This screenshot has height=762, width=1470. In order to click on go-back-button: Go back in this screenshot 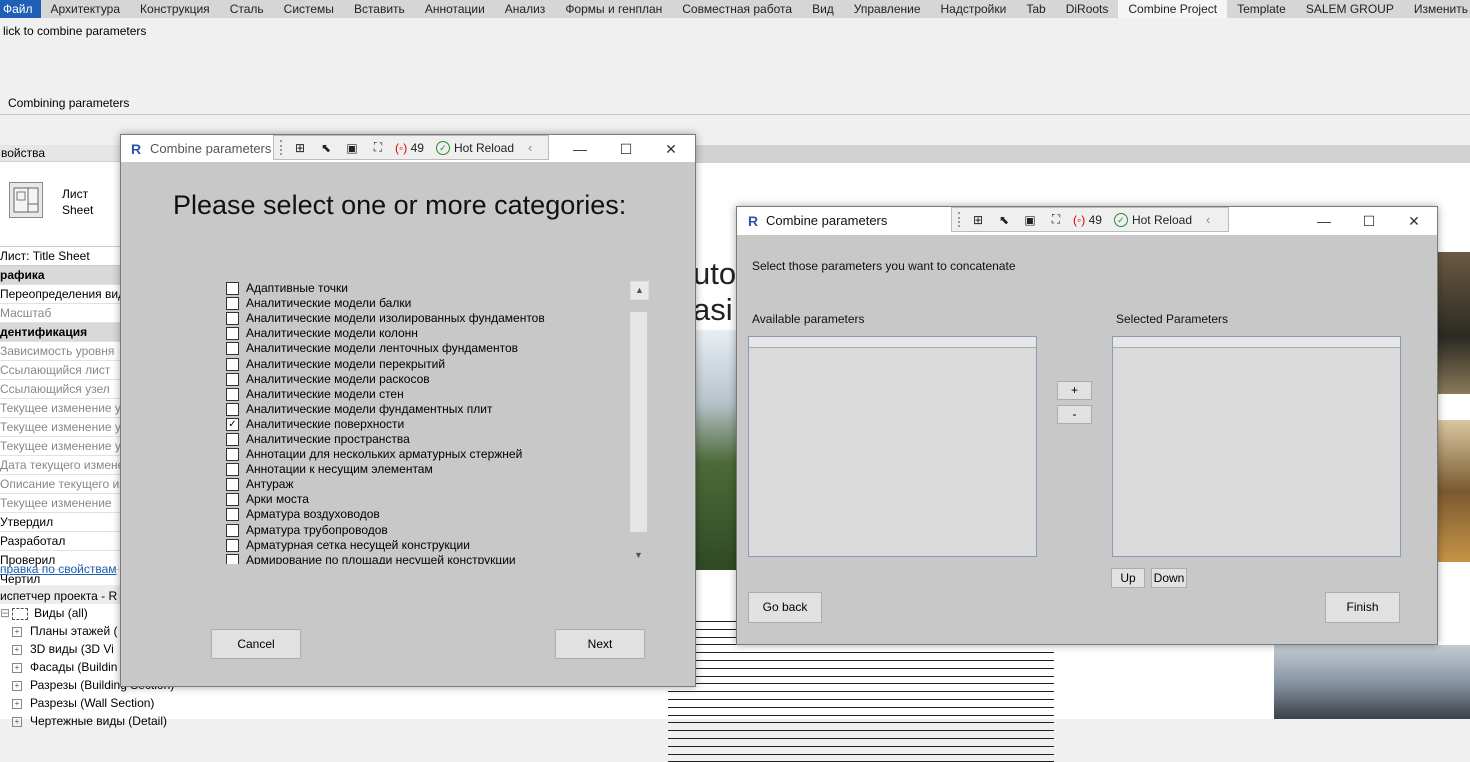, I will do `click(785, 607)`.